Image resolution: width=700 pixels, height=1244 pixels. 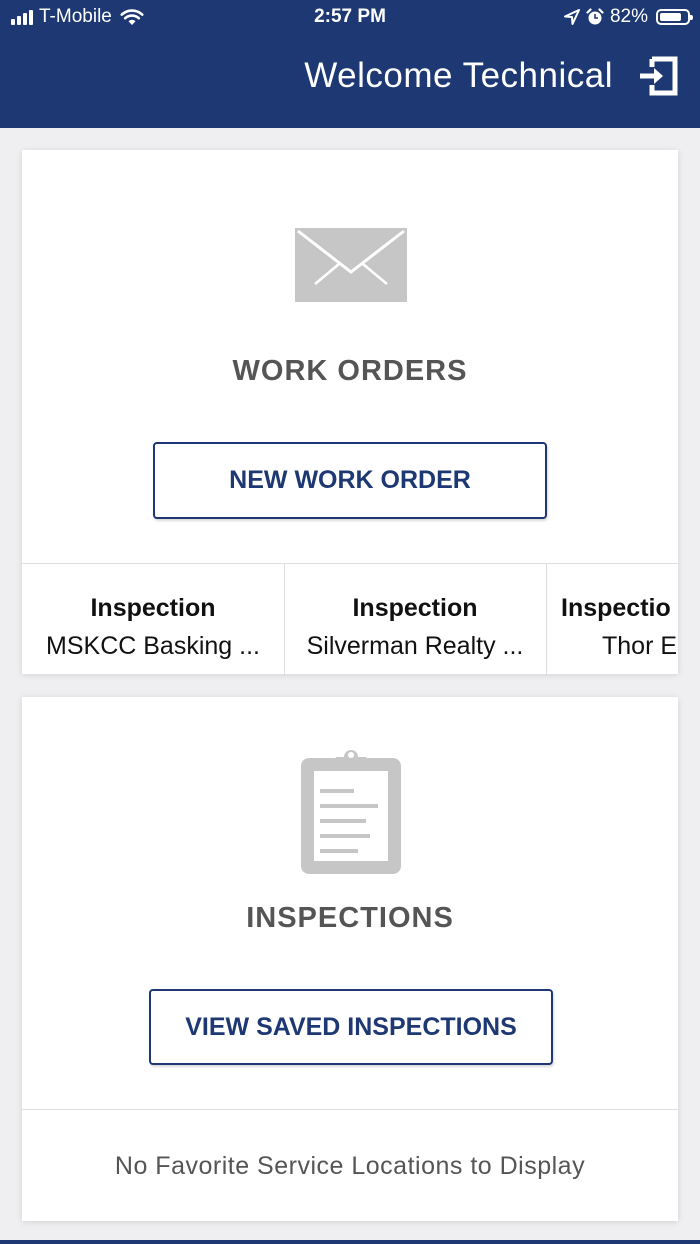 What do you see at coordinates (616, 608) in the screenshot?
I see `work-order-type: Inspectio` at bounding box center [616, 608].